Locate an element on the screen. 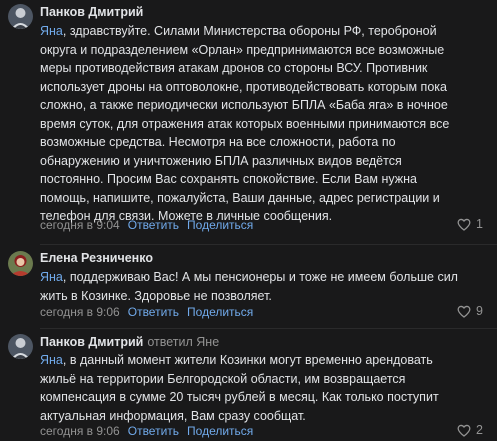 This screenshot has height=441, width=497. like-button: 1 is located at coordinates (470, 224).